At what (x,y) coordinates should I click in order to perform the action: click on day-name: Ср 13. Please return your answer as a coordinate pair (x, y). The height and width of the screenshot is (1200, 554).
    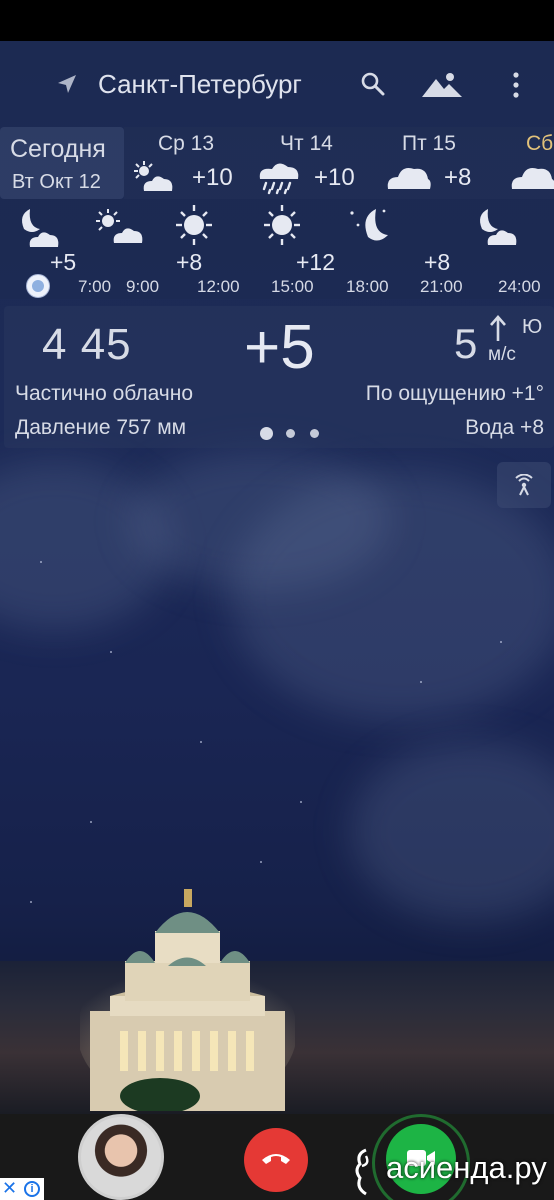
    Looking at the image, I should click on (186, 143).